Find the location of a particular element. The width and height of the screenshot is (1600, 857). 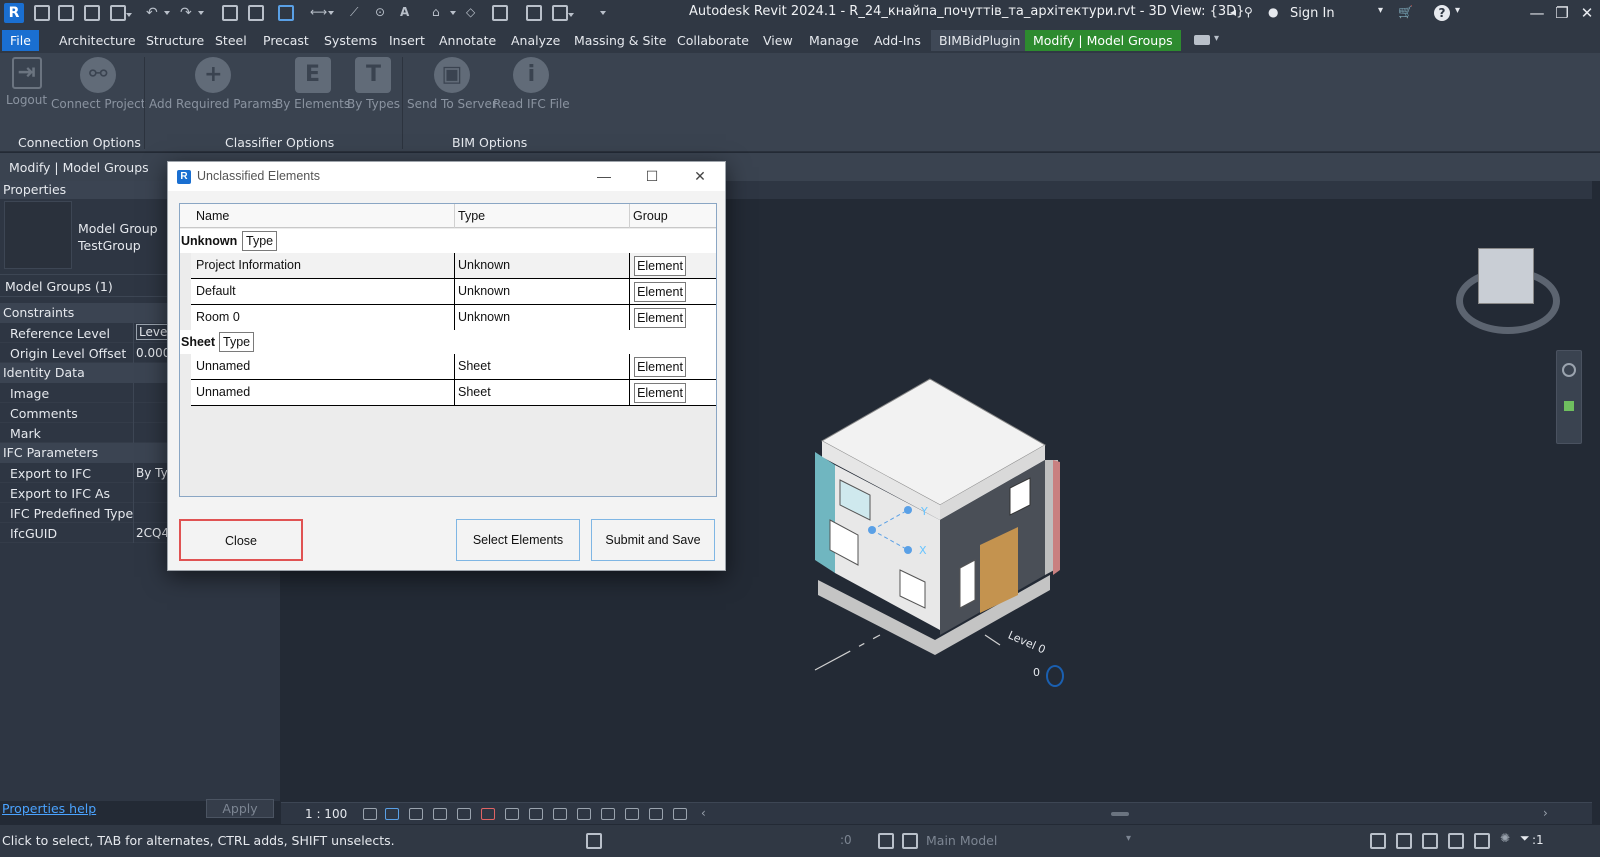

worksharing-display-icon is located at coordinates (632, 814).